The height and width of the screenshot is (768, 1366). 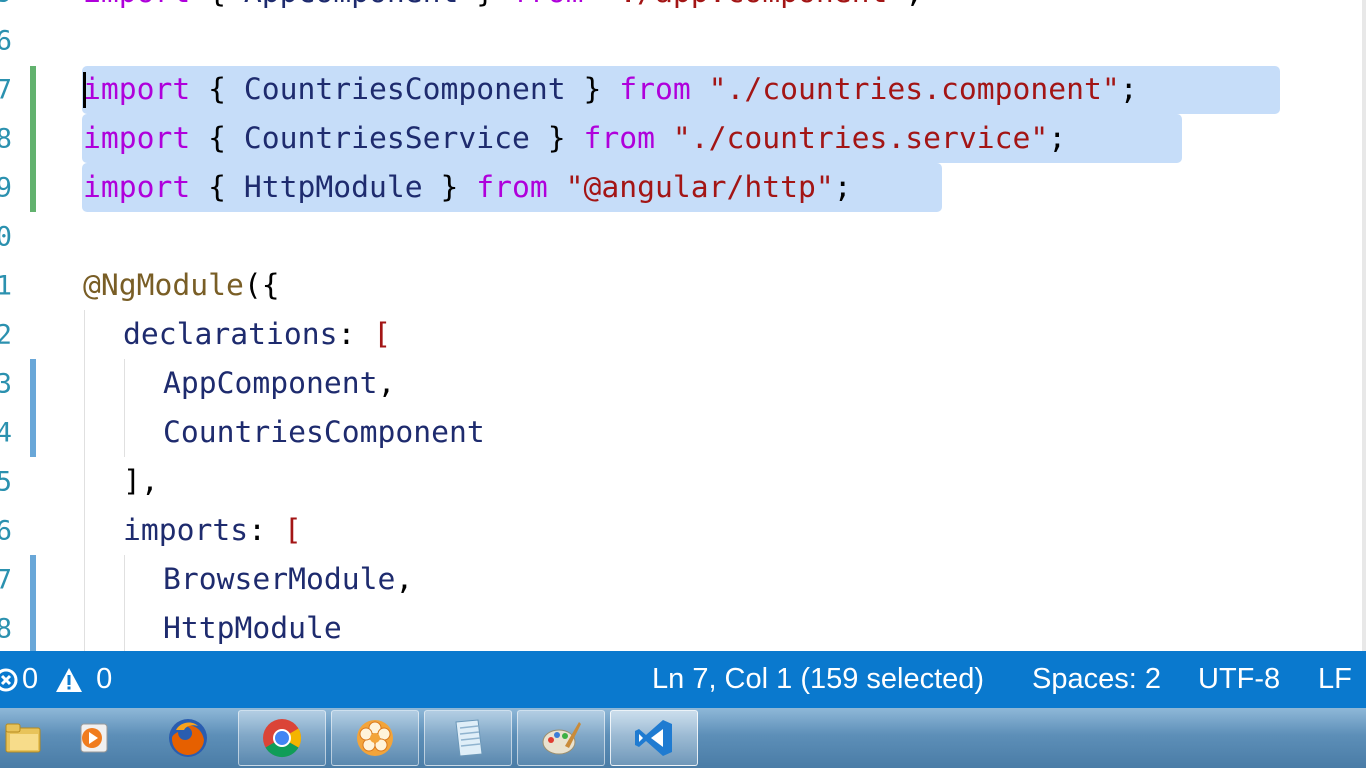 I want to click on code-line: 6, so click(x=683, y=40).